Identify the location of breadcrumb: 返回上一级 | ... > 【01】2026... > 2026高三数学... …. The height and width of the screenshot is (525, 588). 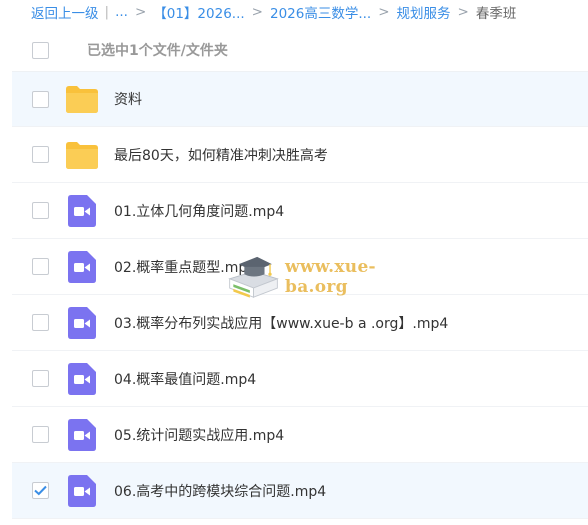
(294, 12).